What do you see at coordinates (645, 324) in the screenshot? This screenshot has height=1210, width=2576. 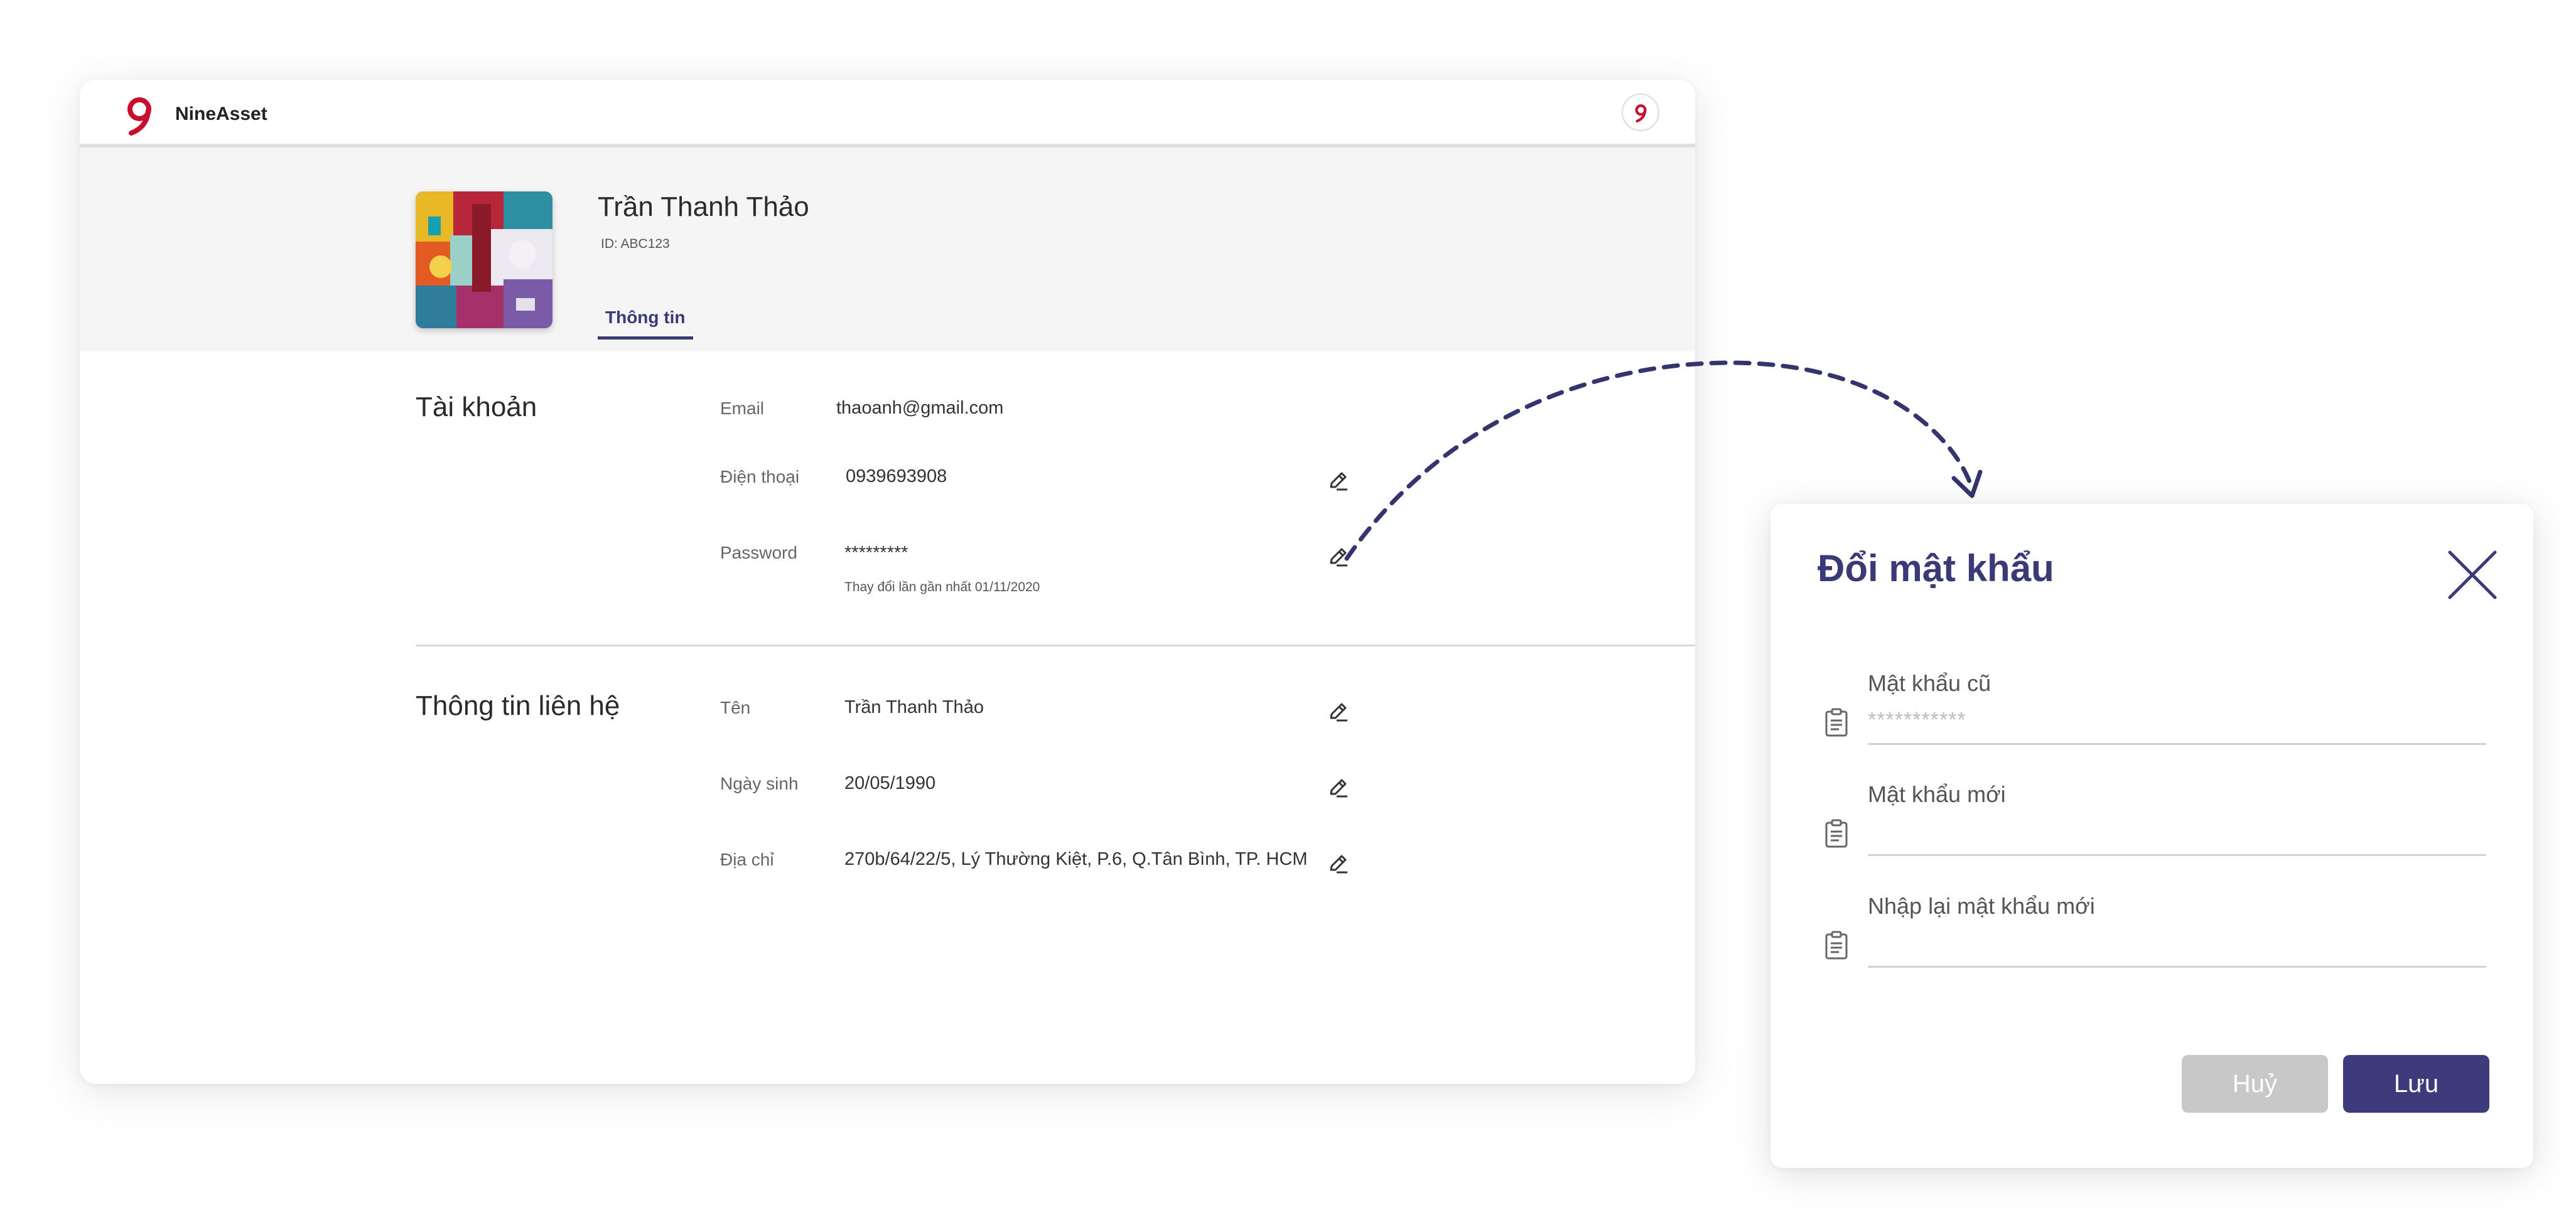 I see `tab-info: Thông tin` at bounding box center [645, 324].